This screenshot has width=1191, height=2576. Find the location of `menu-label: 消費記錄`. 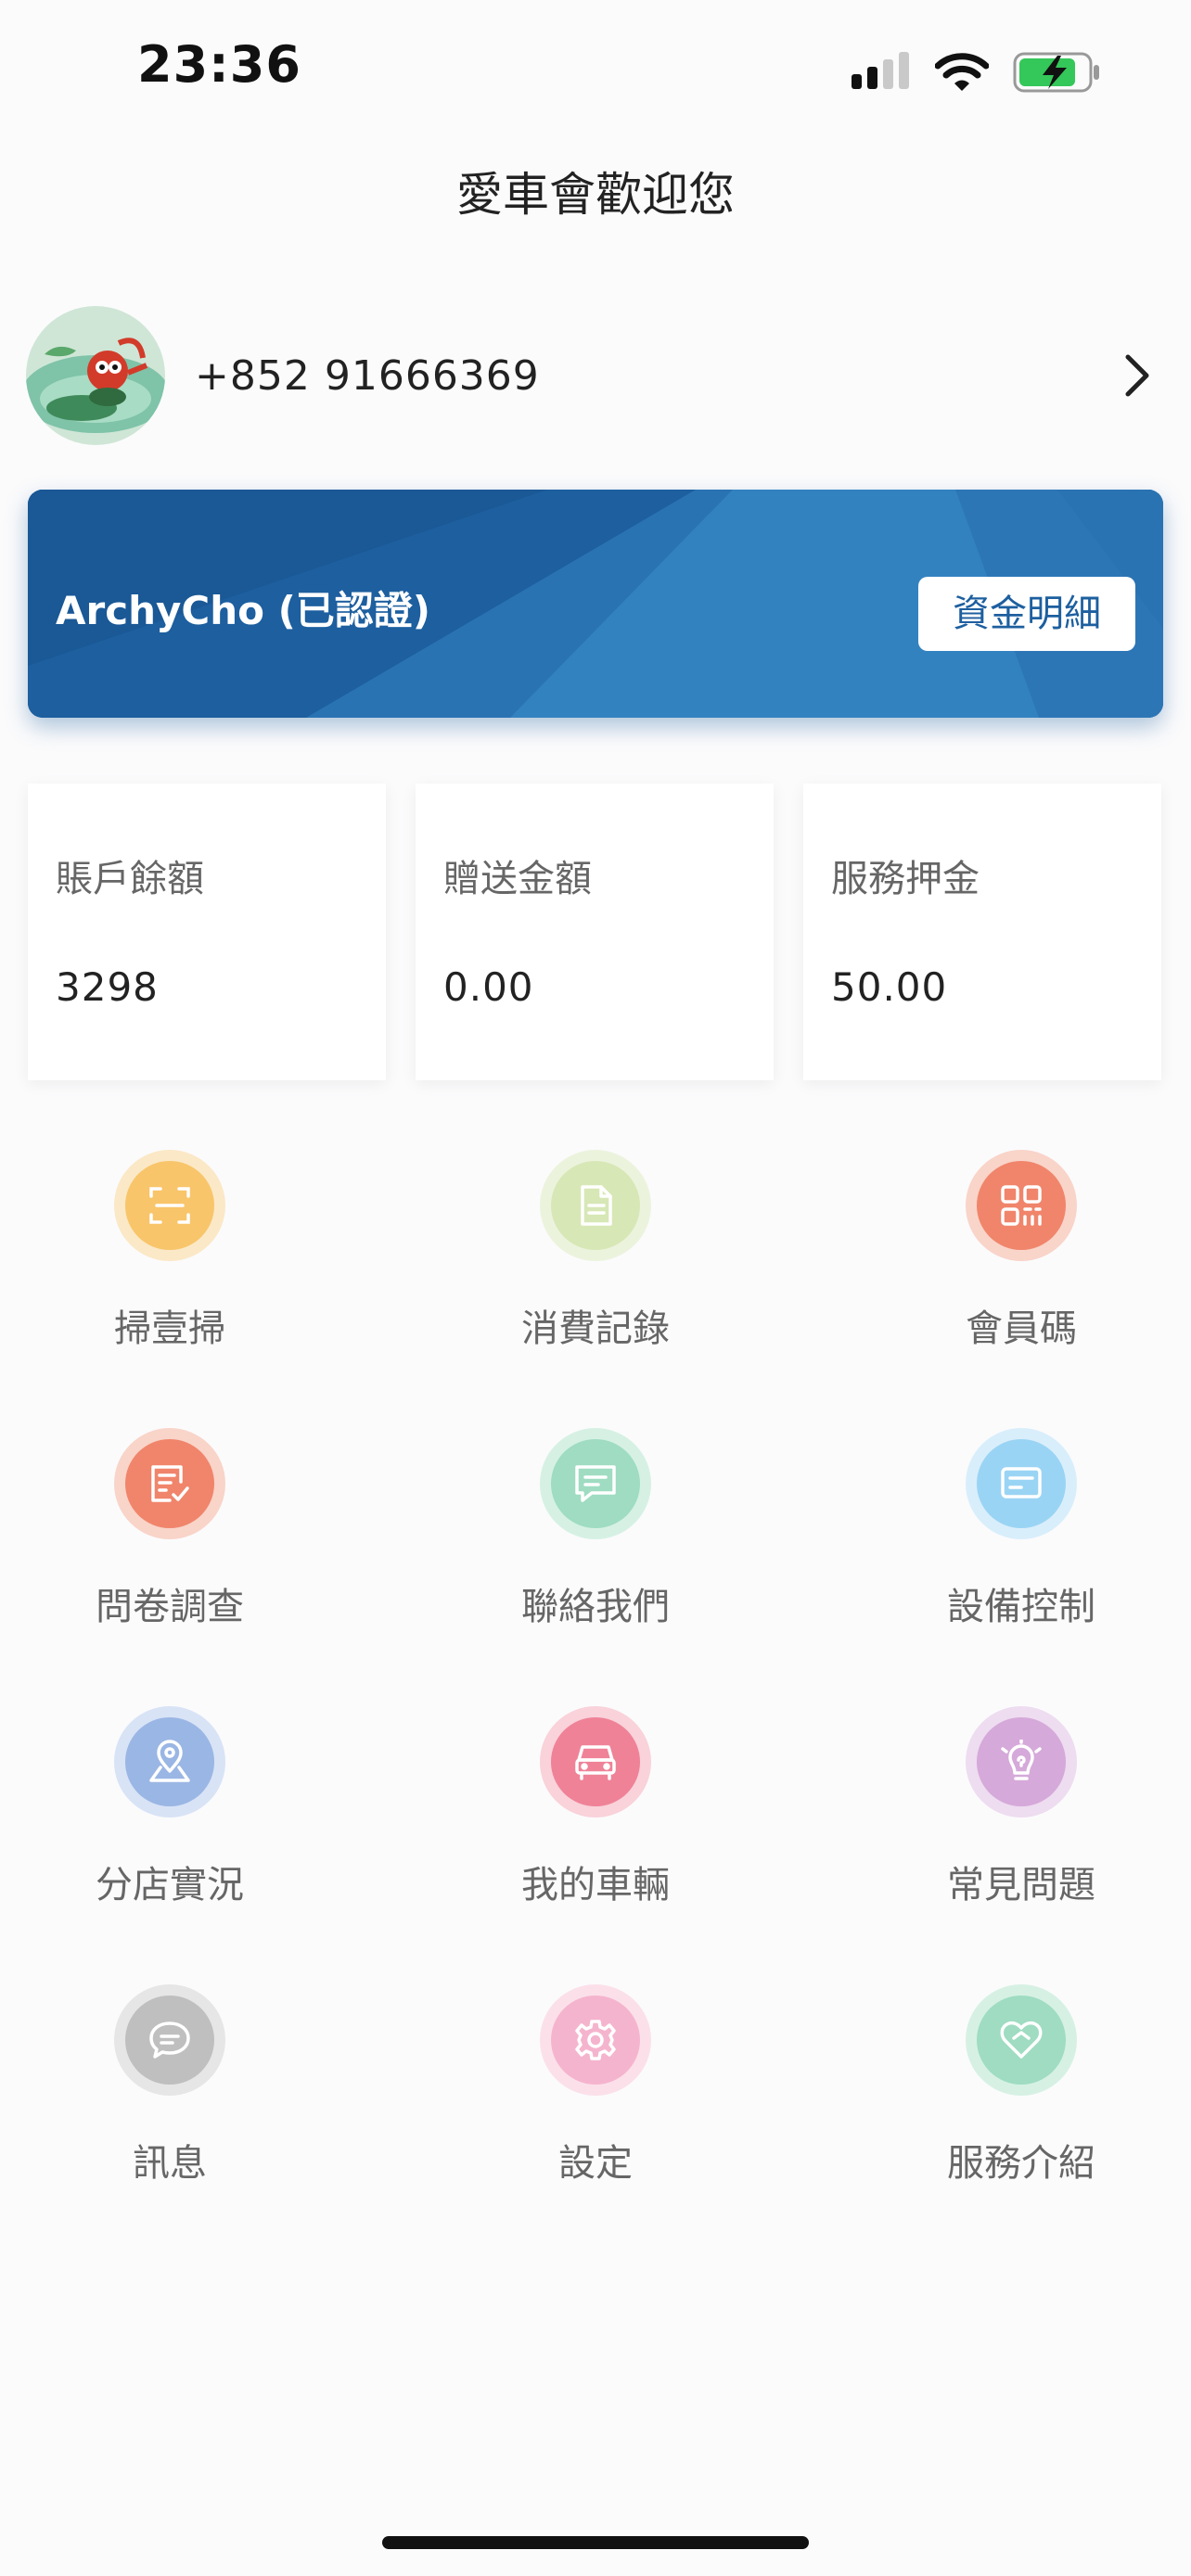

menu-label: 消費記錄 is located at coordinates (595, 1328).